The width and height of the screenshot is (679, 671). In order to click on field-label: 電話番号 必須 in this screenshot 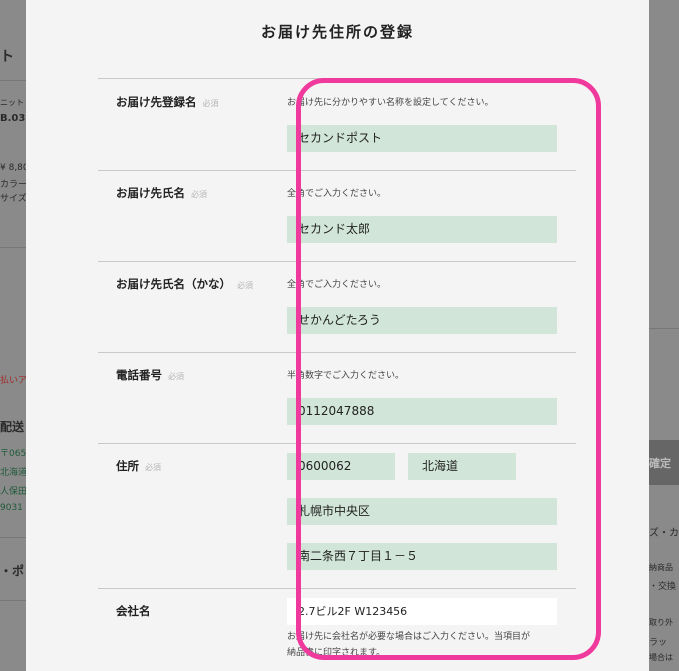, I will do `click(150, 375)`.